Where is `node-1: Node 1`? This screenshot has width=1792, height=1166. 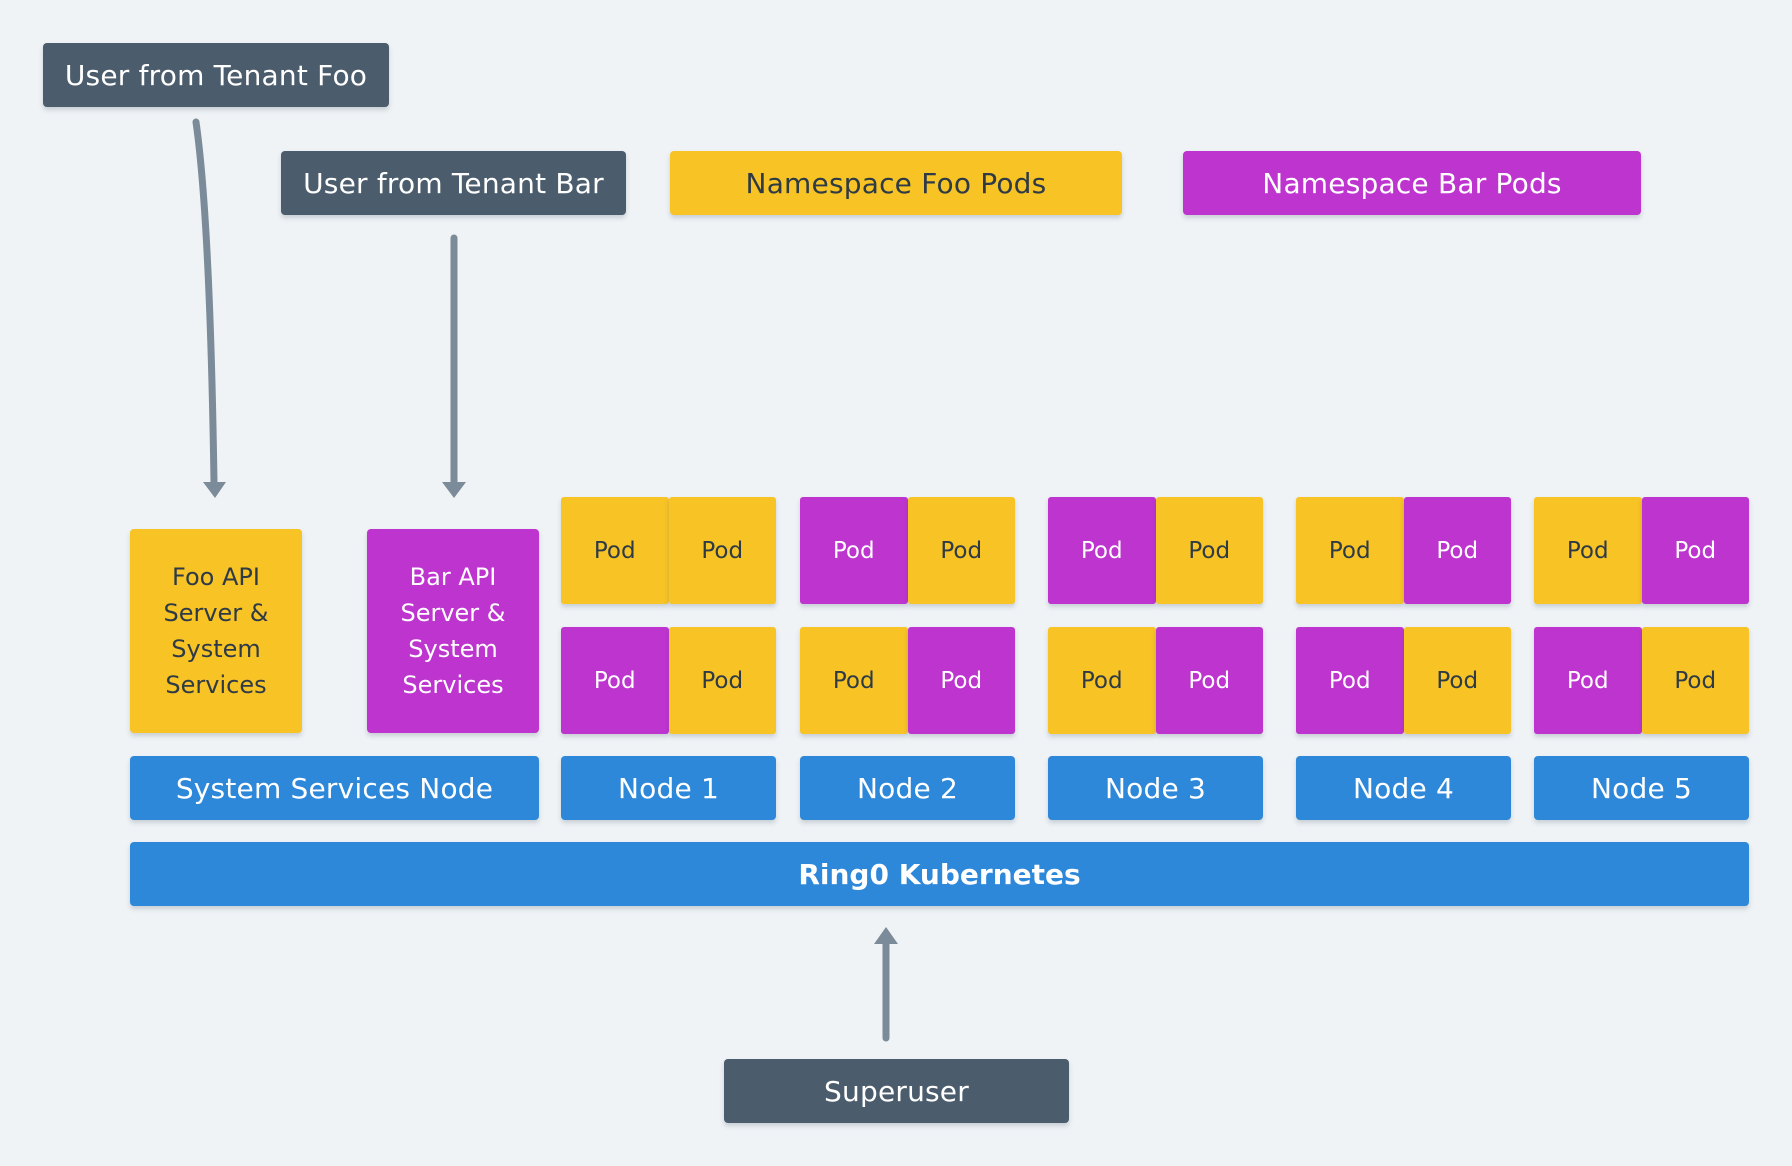 node-1: Node 1 is located at coordinates (668, 788).